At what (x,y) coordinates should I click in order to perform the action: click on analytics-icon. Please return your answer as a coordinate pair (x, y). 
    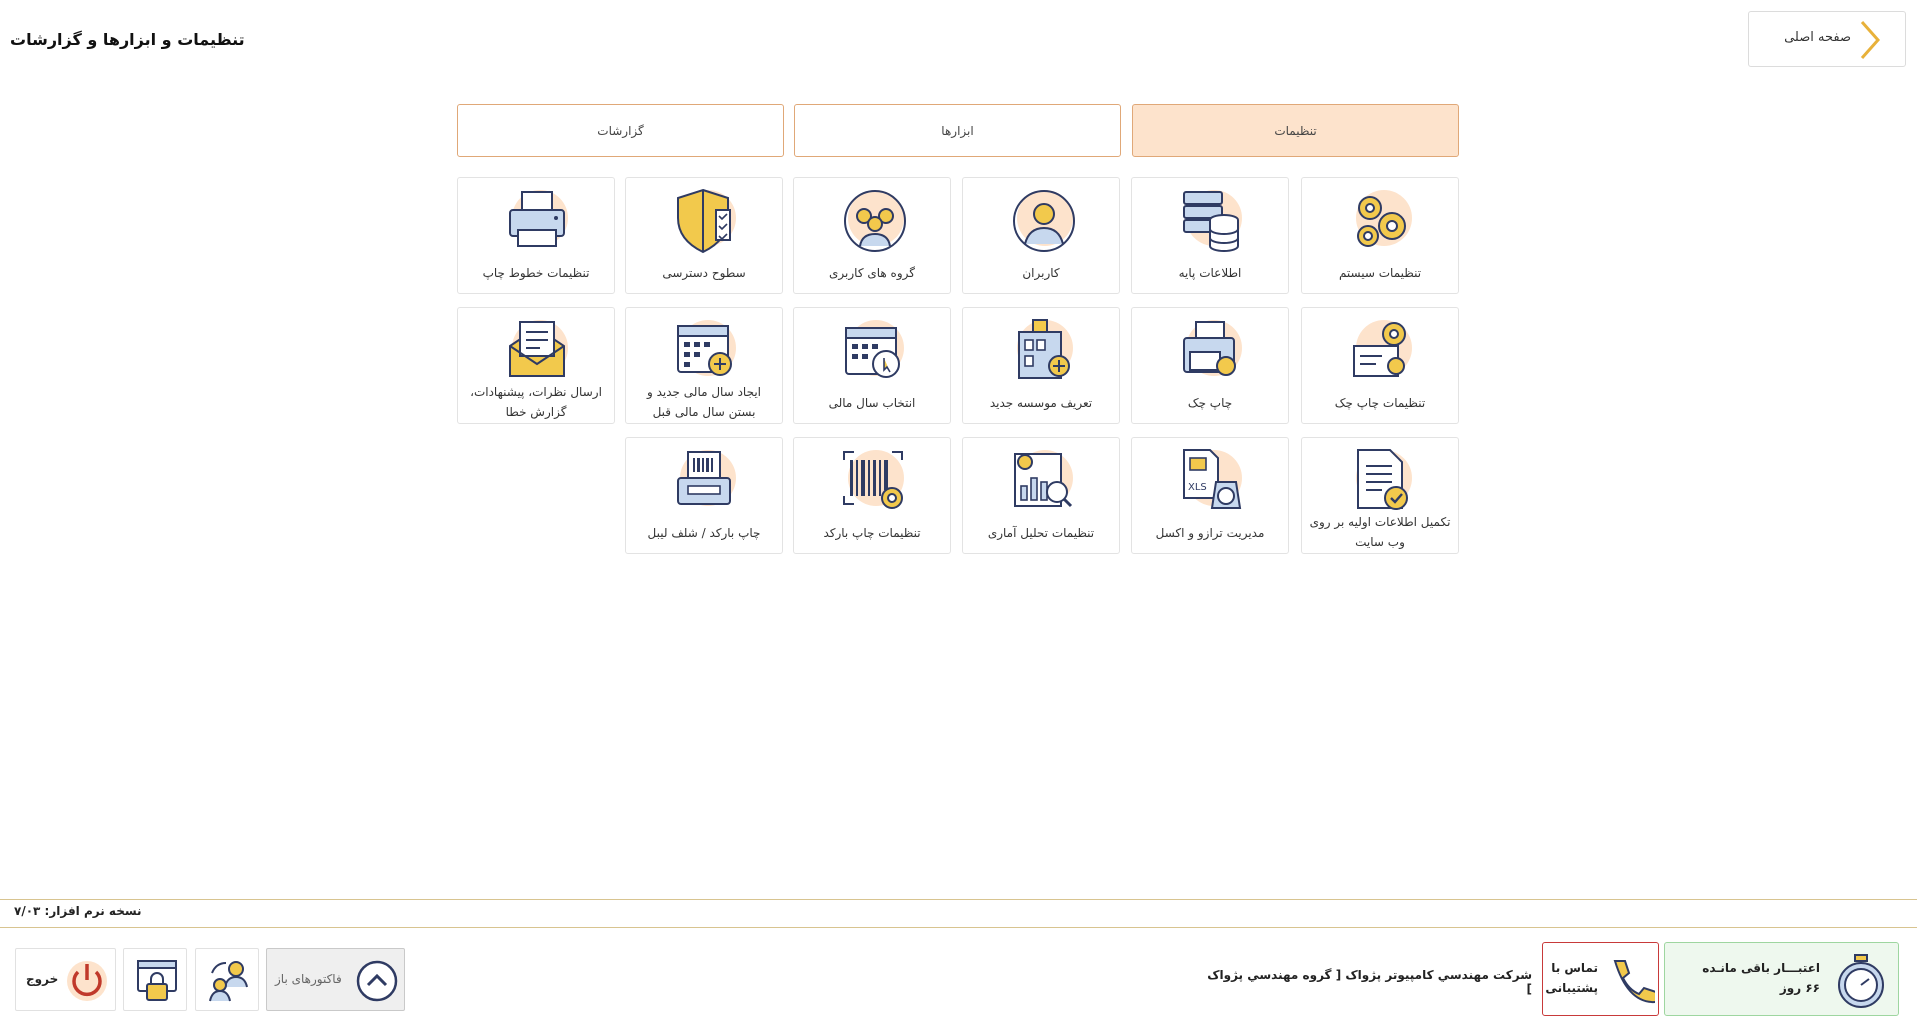
    Looking at the image, I should click on (1042, 481).